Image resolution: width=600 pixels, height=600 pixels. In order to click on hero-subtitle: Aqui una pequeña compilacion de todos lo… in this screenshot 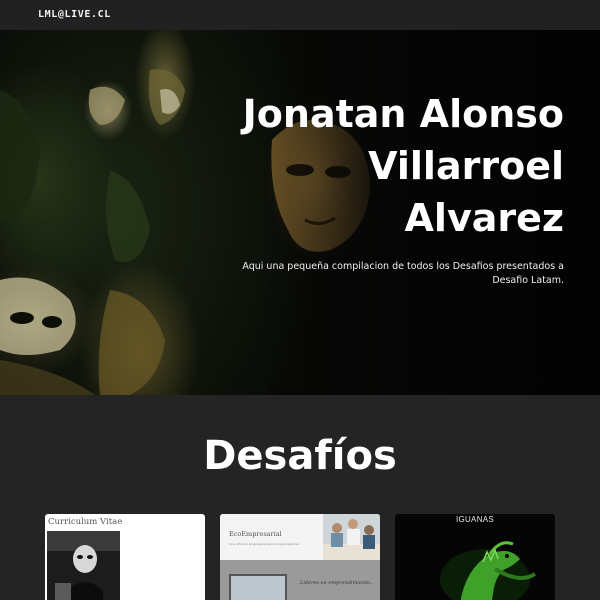, I will do `click(403, 273)`.